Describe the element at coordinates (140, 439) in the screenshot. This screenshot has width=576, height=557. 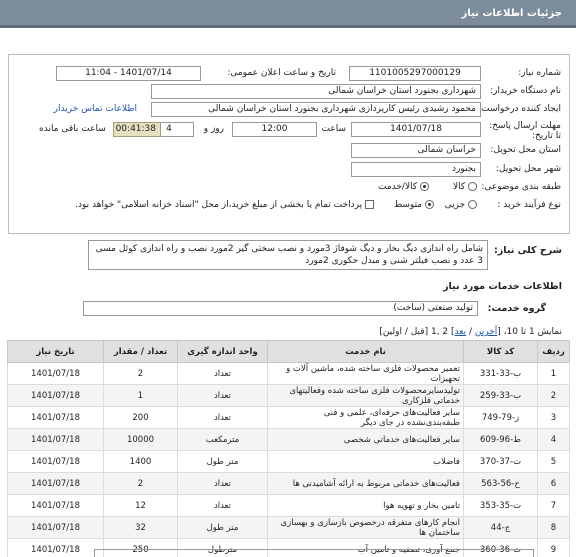
I see `cell-quantity: 10000` at that location.